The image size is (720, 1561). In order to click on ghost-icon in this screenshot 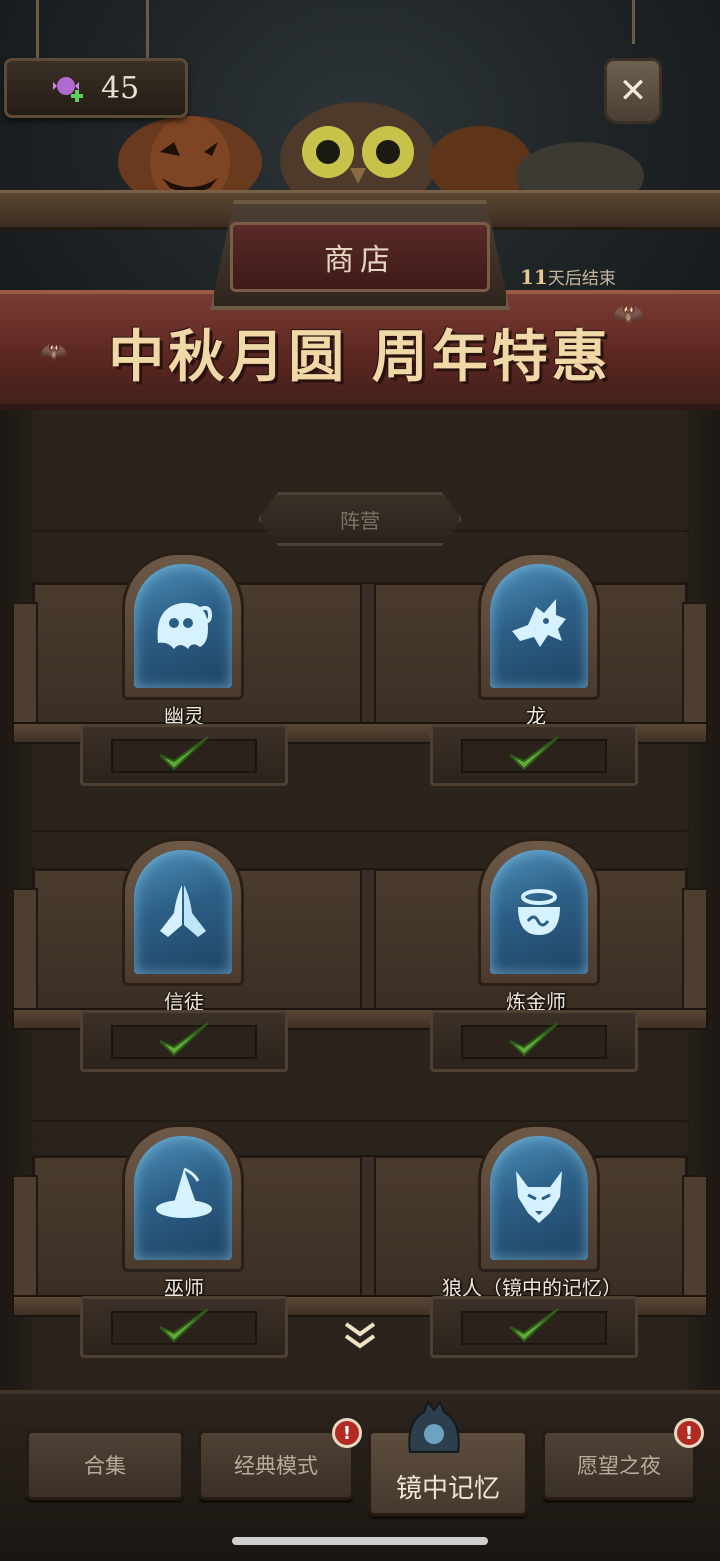, I will do `click(185, 625)`.